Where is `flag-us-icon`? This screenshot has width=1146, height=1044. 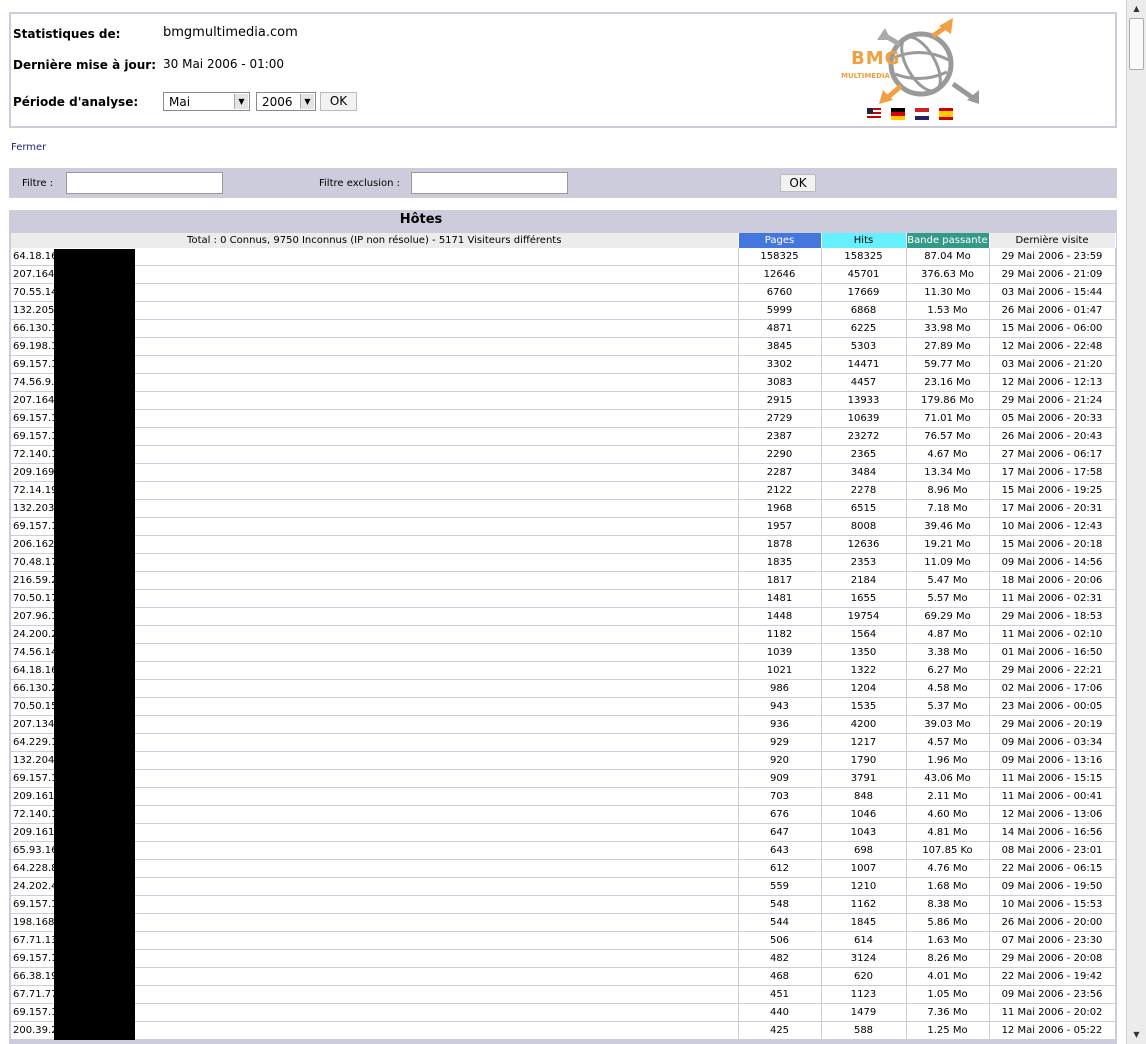 flag-us-icon is located at coordinates (874, 114).